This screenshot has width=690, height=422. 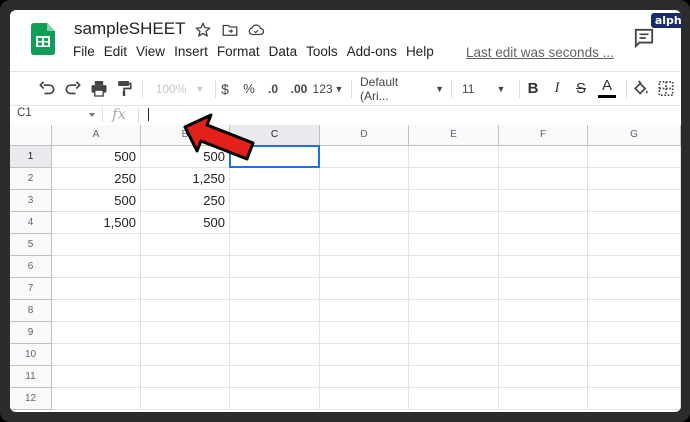 I want to click on menu-file: File, so click(x=84, y=54).